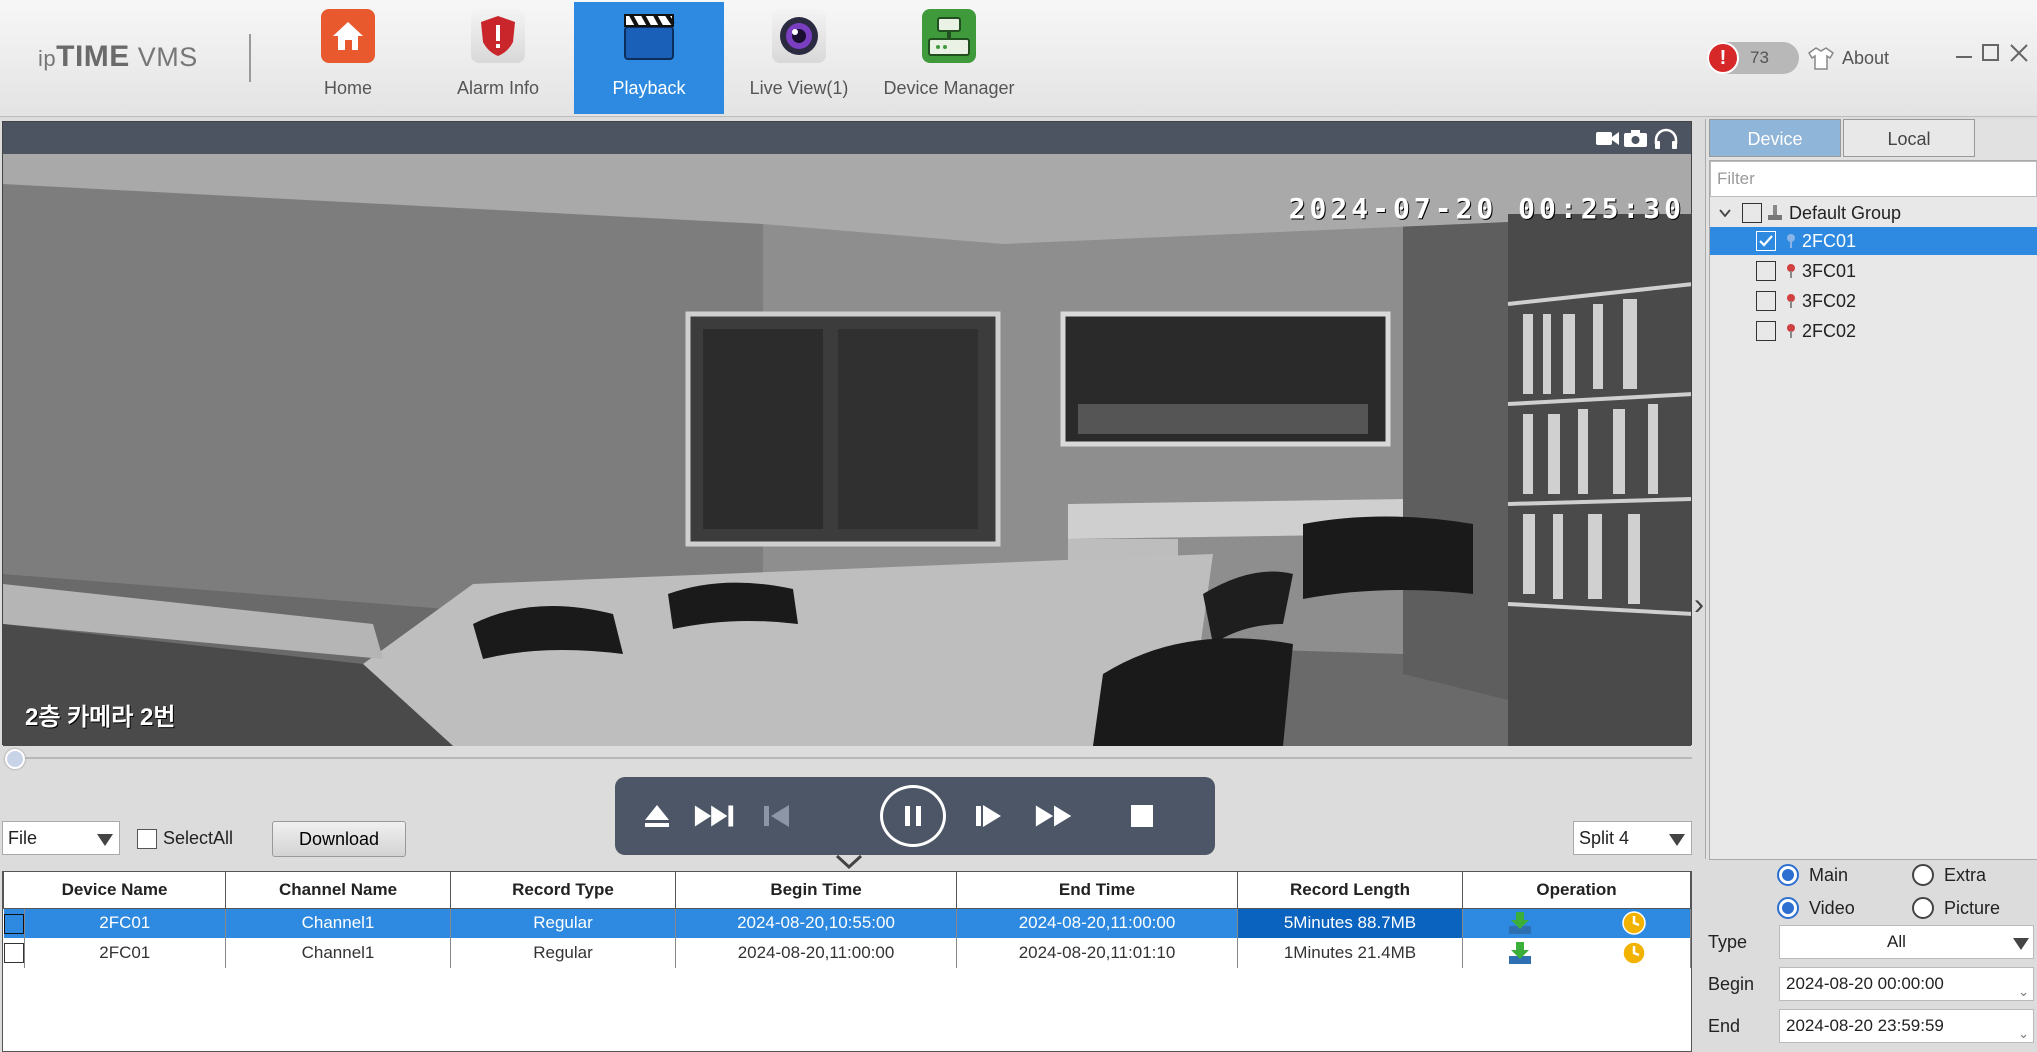 This screenshot has height=1052, width=2037. Describe the element at coordinates (853, 758) in the screenshot. I see `seek-bar` at that location.